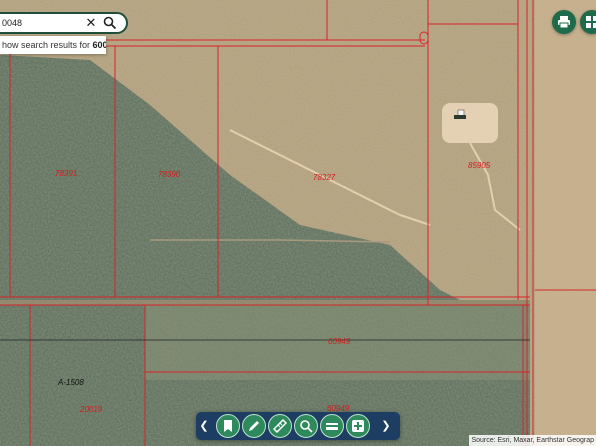 The width and height of the screenshot is (596, 446). I want to click on measure-icon, so click(280, 426).